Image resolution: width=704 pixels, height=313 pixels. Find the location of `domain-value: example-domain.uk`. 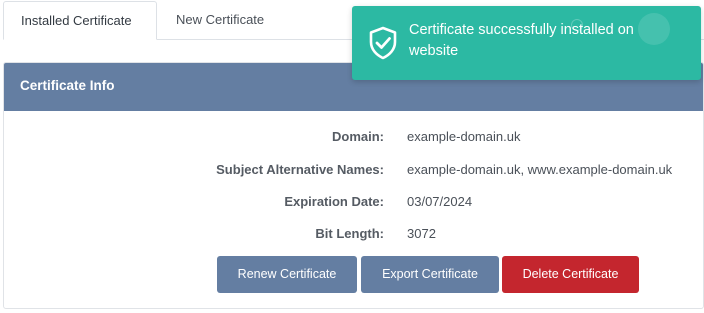

domain-value: example-domain.uk is located at coordinates (464, 136).